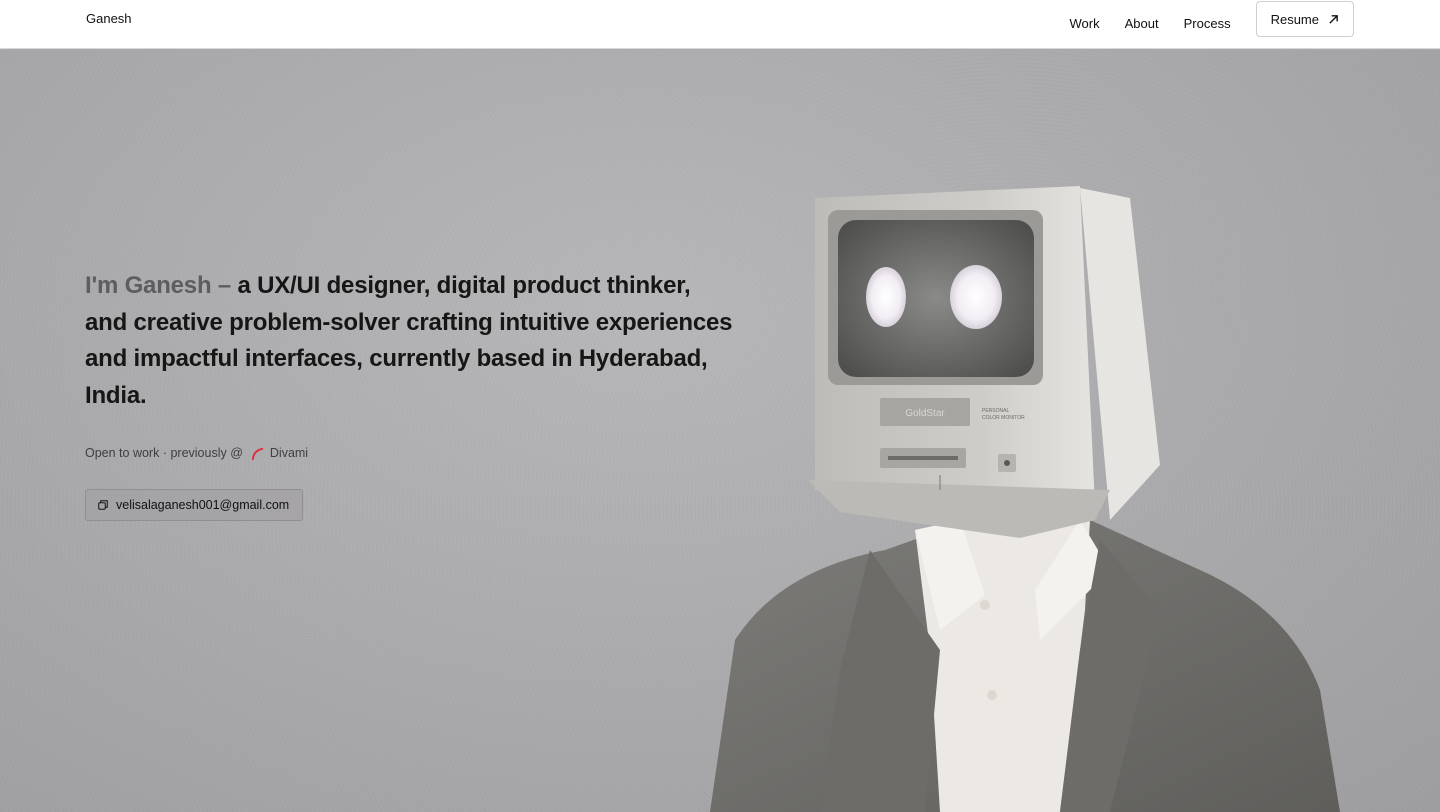  I want to click on monitor-sublabel-2: COLOR MONITOR, so click(1003, 418).